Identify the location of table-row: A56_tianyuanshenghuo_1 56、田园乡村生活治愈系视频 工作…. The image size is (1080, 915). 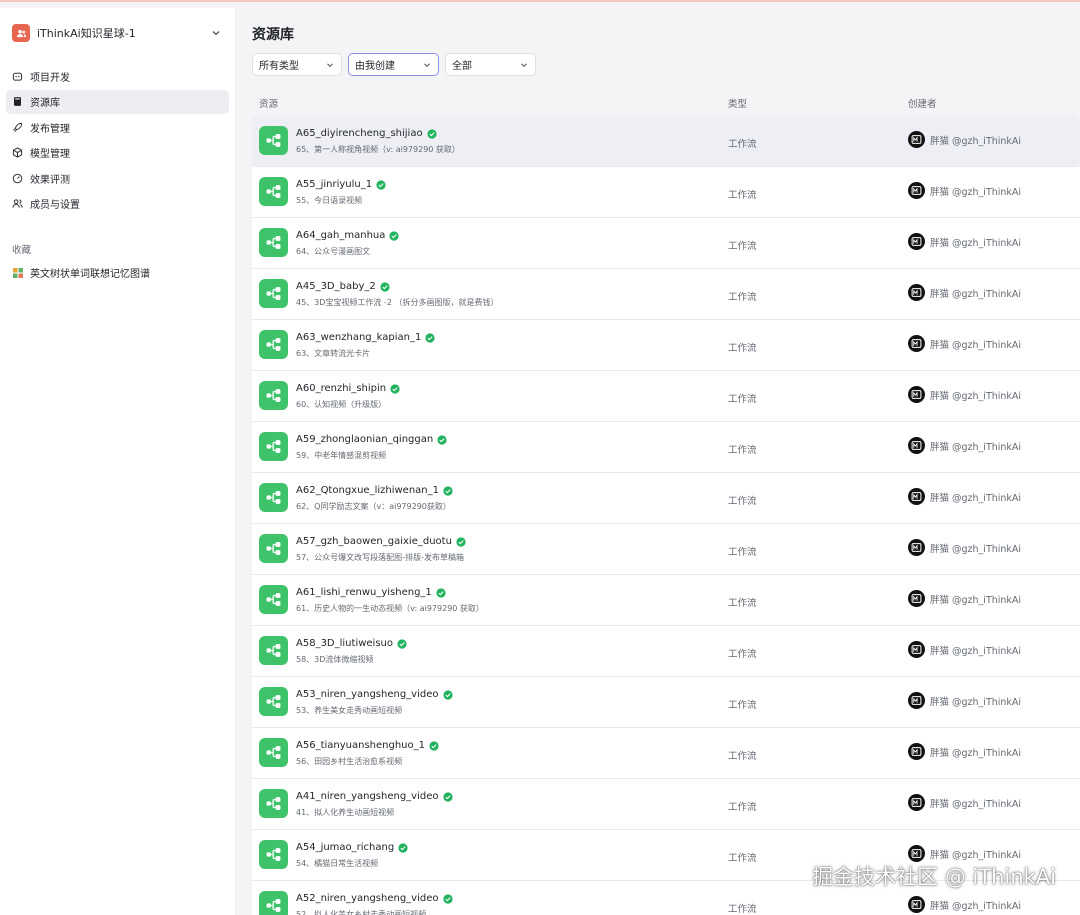
(666, 753).